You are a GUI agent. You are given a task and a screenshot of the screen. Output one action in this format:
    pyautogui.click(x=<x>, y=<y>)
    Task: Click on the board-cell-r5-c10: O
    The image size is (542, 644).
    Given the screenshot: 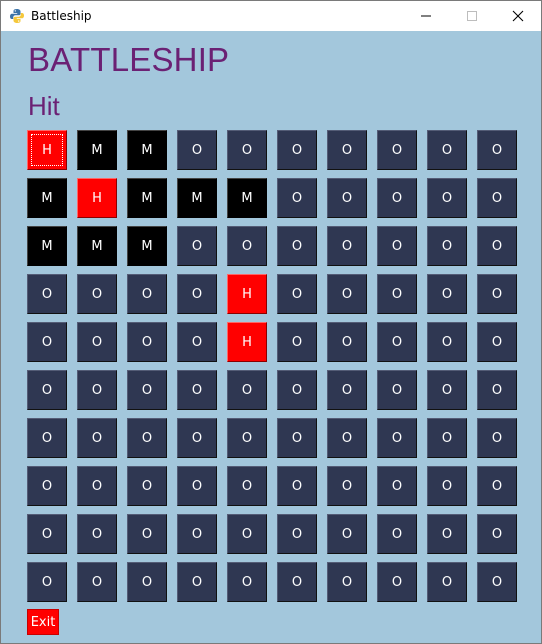 What is the action you would take?
    pyautogui.click(x=497, y=342)
    